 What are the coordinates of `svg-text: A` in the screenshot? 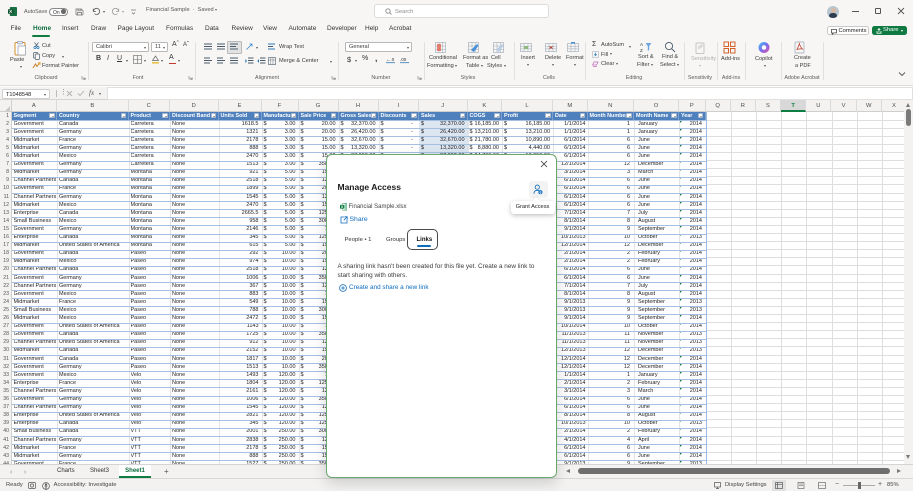 It's located at (641, 44).